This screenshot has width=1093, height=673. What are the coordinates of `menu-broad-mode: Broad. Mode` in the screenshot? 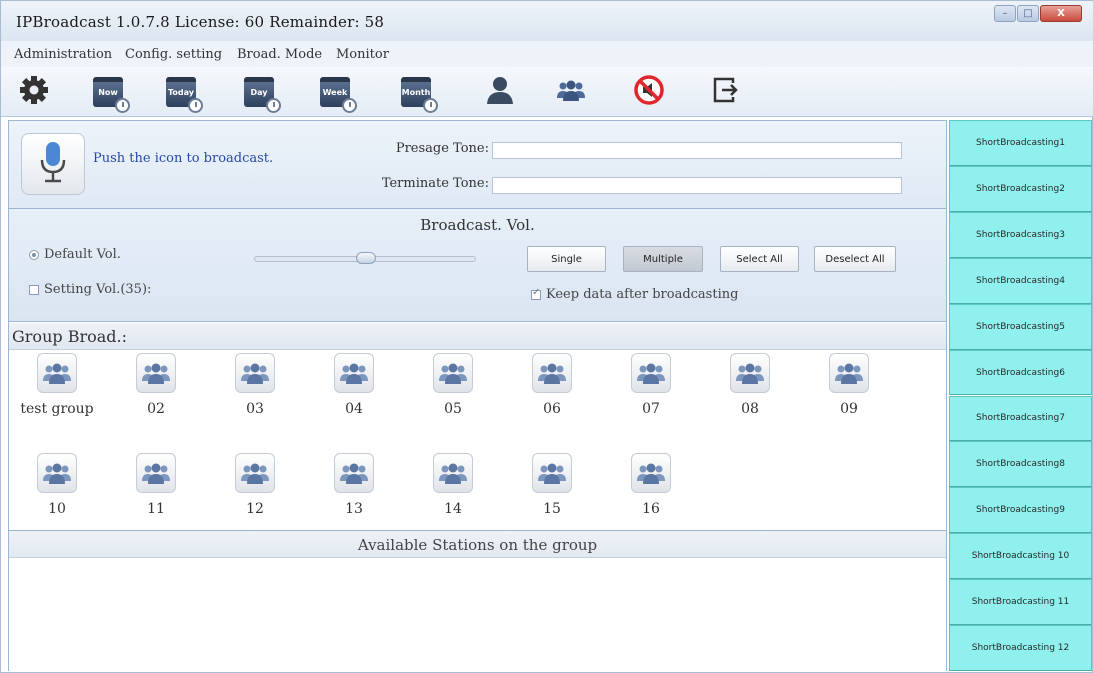 It's located at (279, 54).